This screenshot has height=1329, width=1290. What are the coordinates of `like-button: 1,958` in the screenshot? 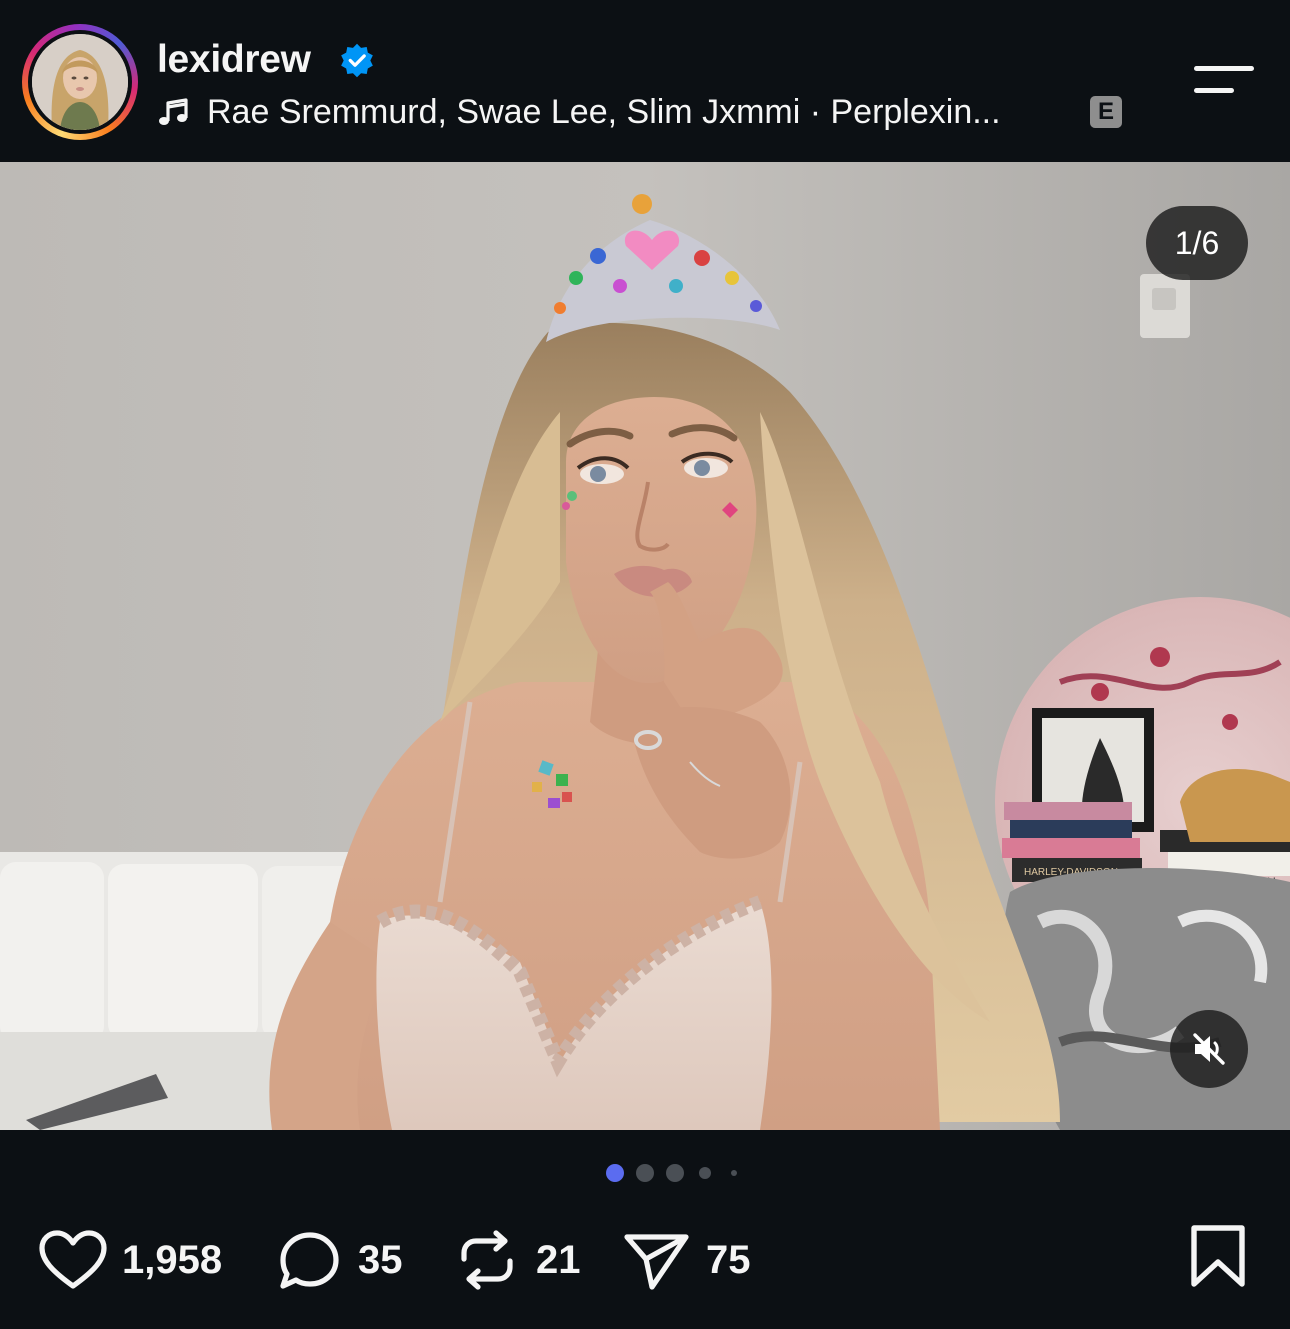 It's located at (130, 1260).